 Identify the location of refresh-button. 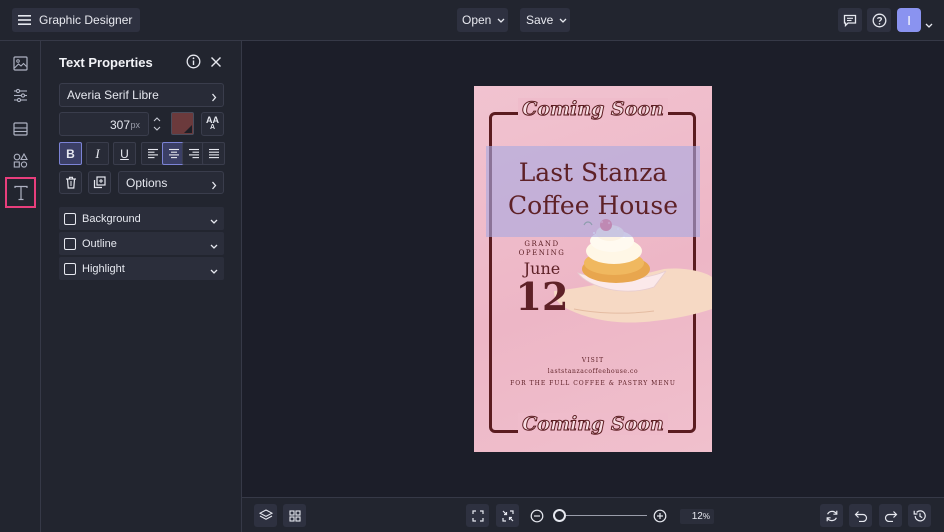
(831, 515).